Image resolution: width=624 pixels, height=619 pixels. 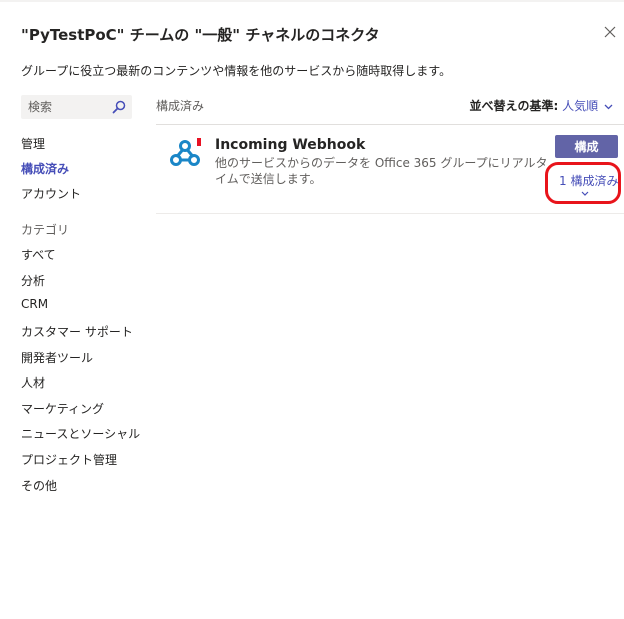 I want to click on search-input, so click(x=65, y=107).